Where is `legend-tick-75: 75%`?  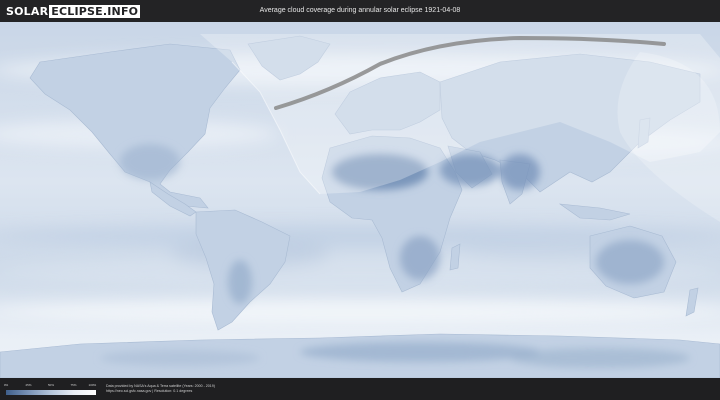 legend-tick-75: 75% is located at coordinates (73, 385).